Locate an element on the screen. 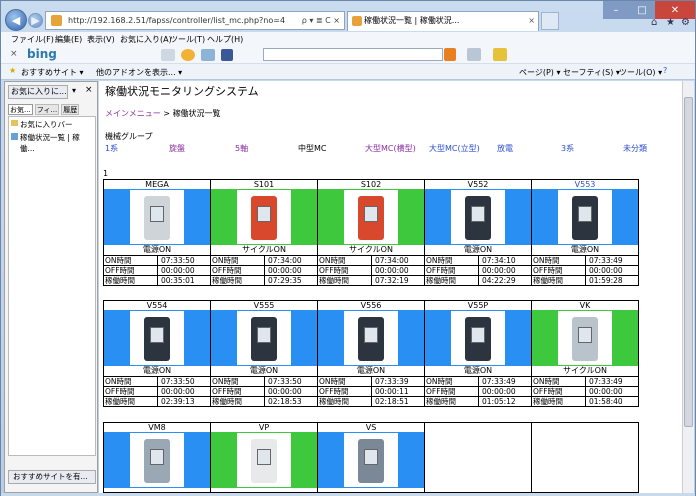  back-button: ◀ is located at coordinates (16, 20).